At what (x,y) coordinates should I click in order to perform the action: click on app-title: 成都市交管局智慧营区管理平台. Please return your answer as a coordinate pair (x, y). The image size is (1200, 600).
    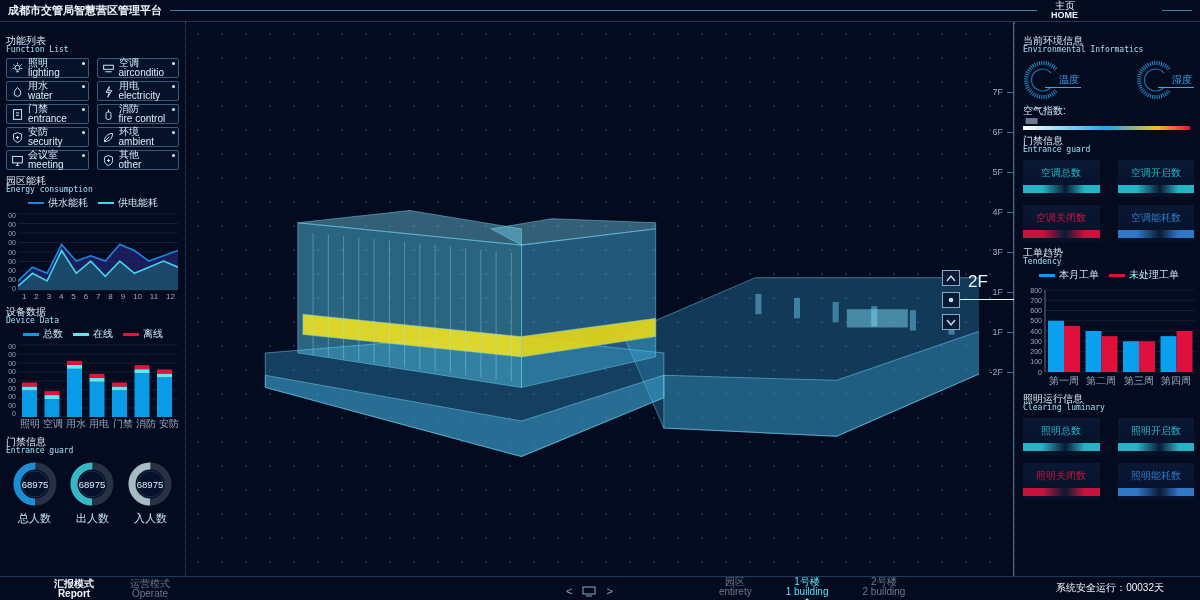
    Looking at the image, I should click on (85, 10).